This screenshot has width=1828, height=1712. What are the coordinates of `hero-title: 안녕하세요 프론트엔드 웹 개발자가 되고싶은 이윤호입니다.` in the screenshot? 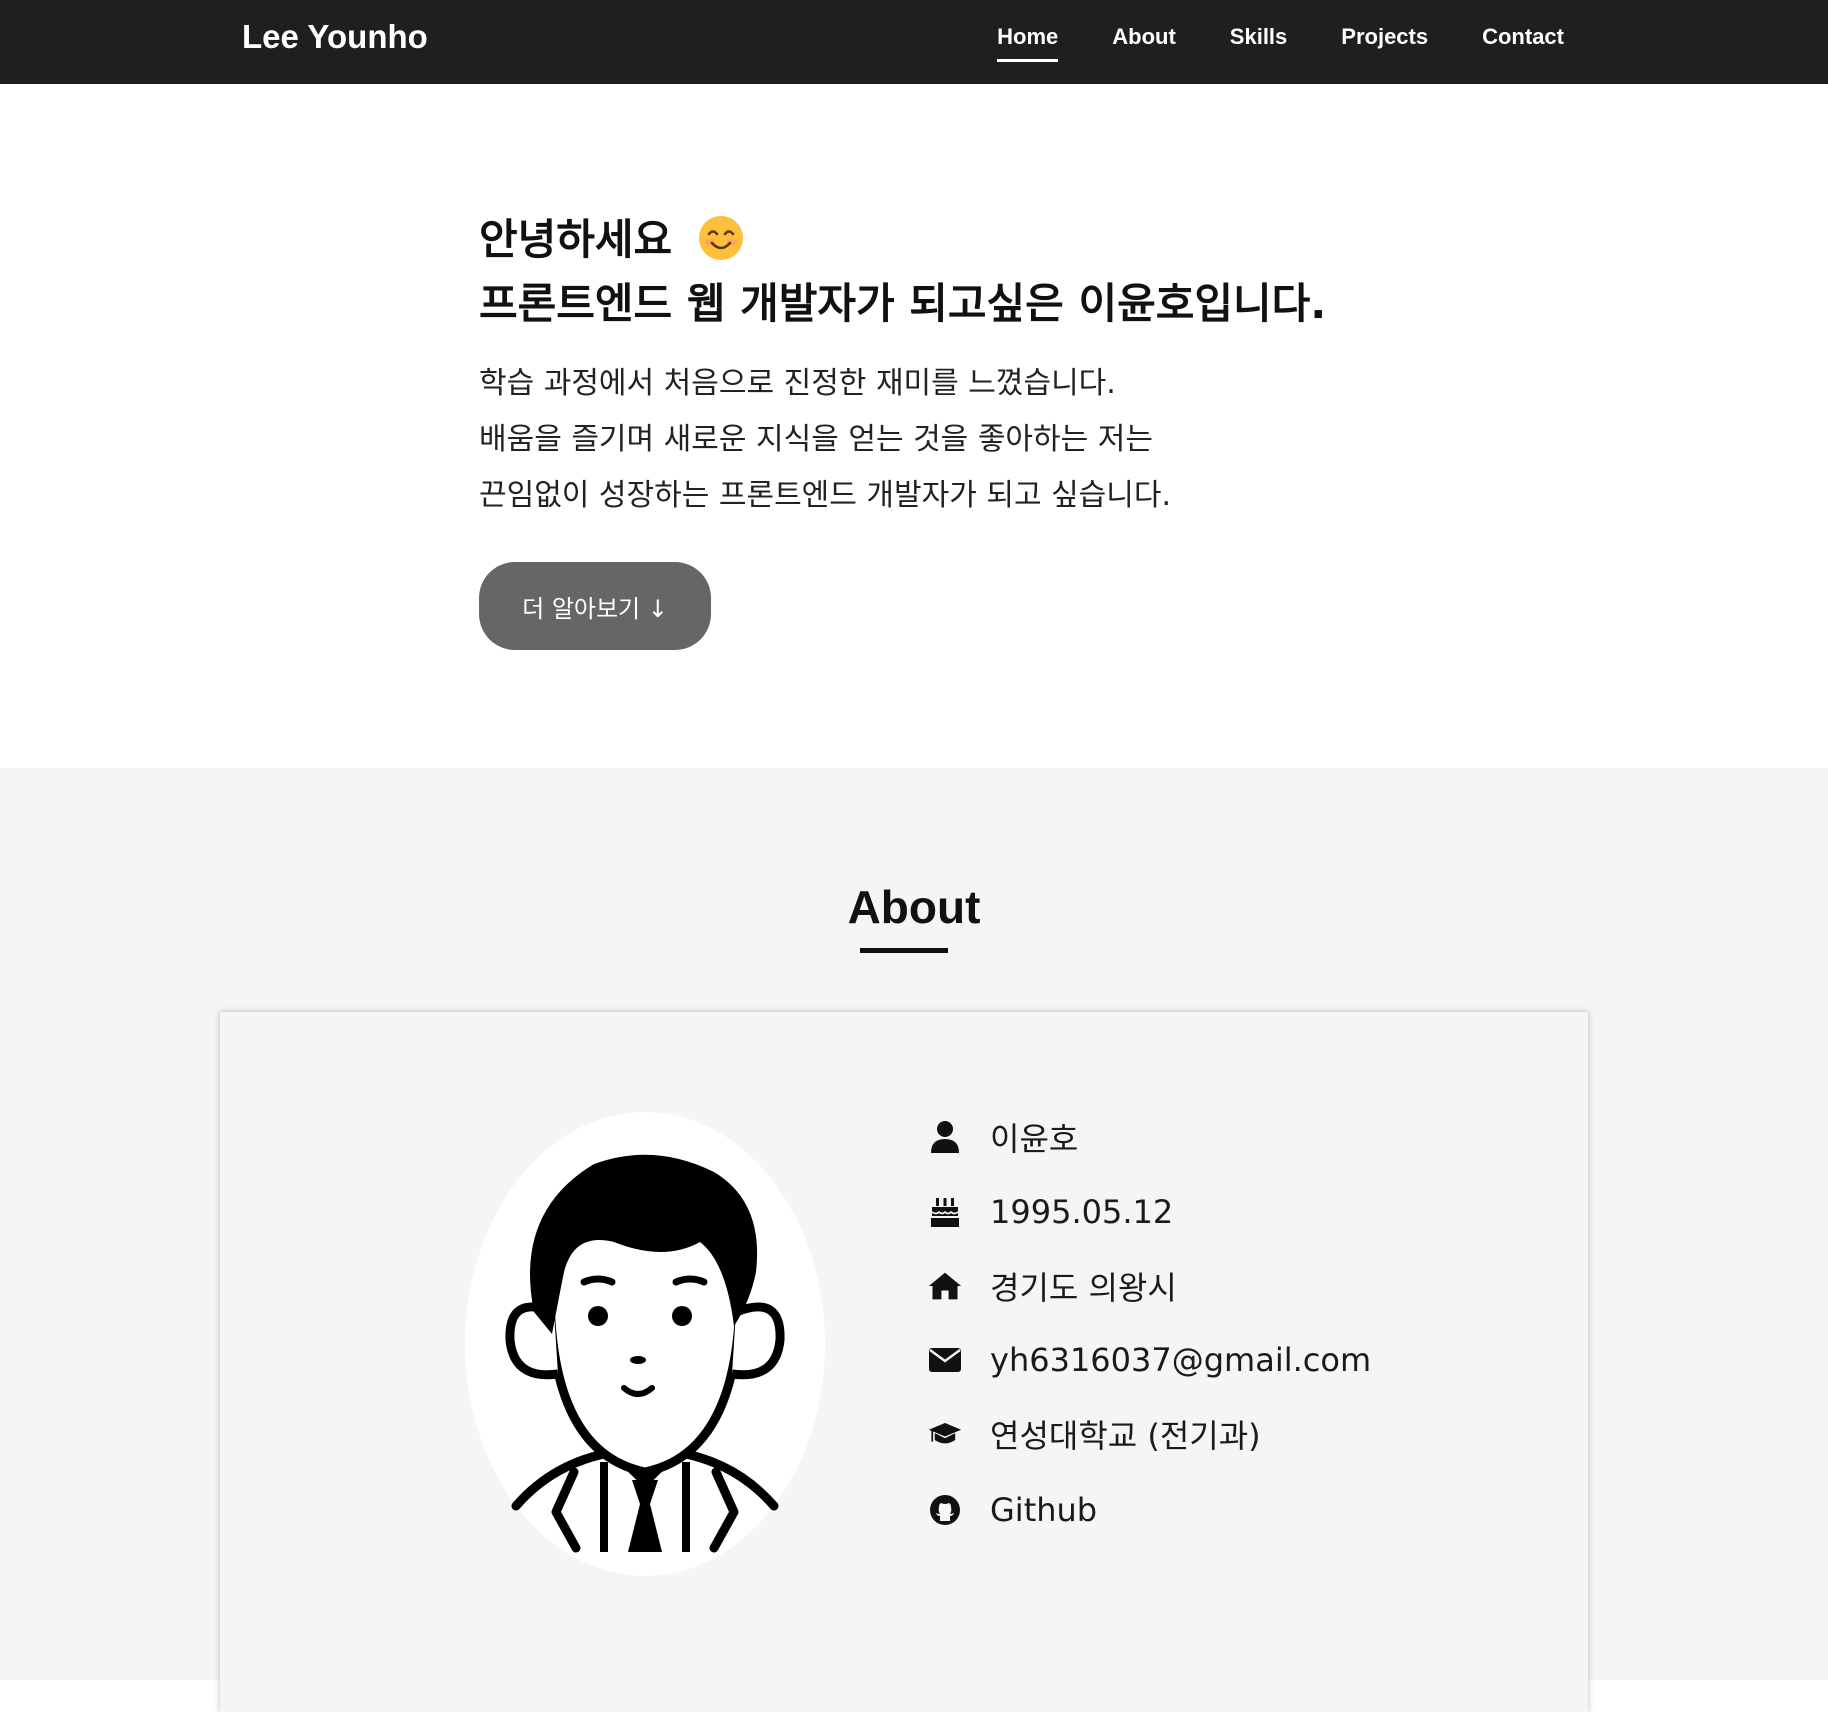 It's located at (902, 272).